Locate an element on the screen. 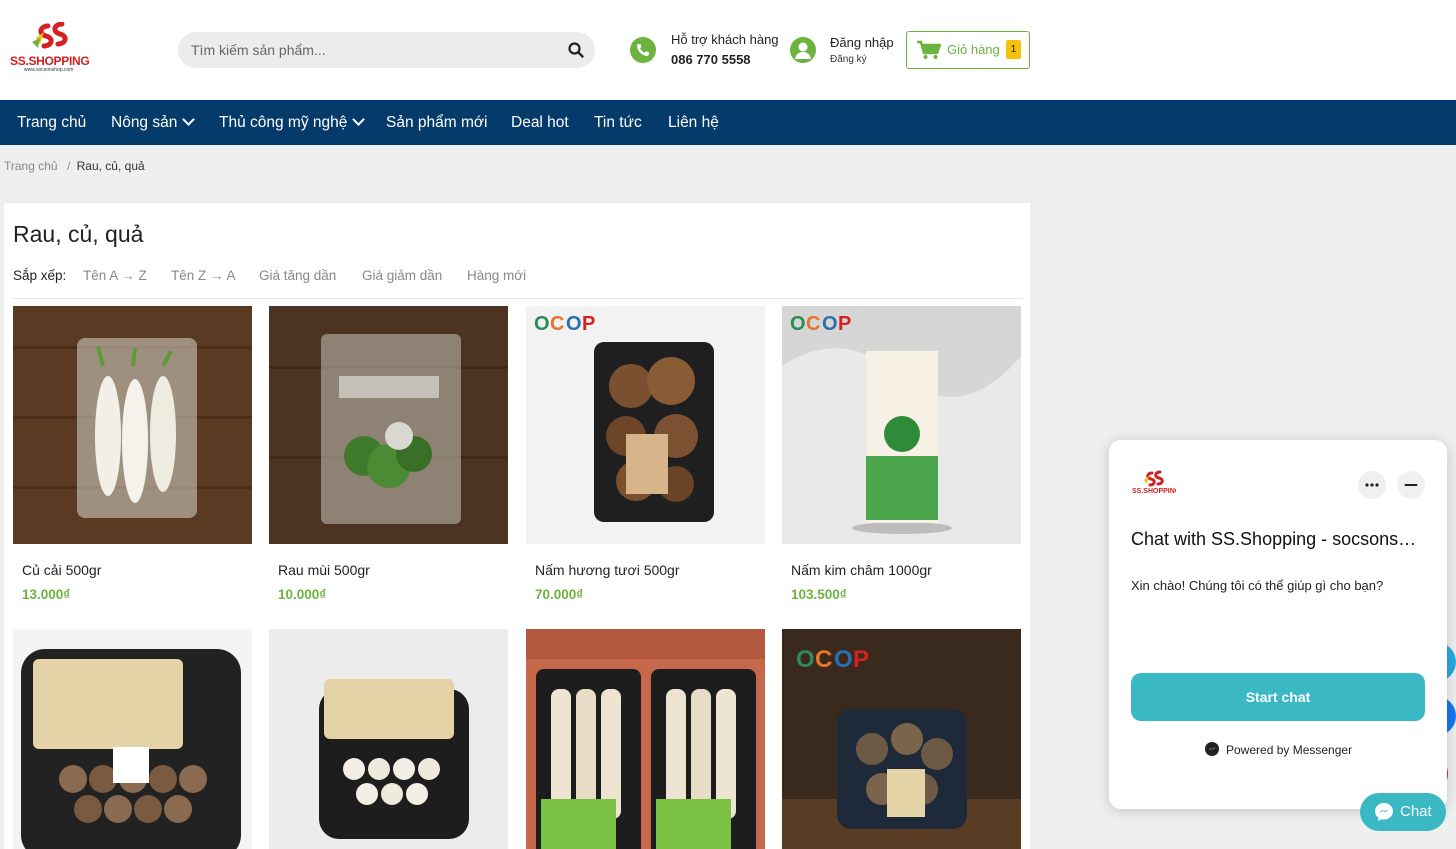 Image resolution: width=1456 pixels, height=849 pixels. chat-launcher-label: Chat is located at coordinates (1416, 811).